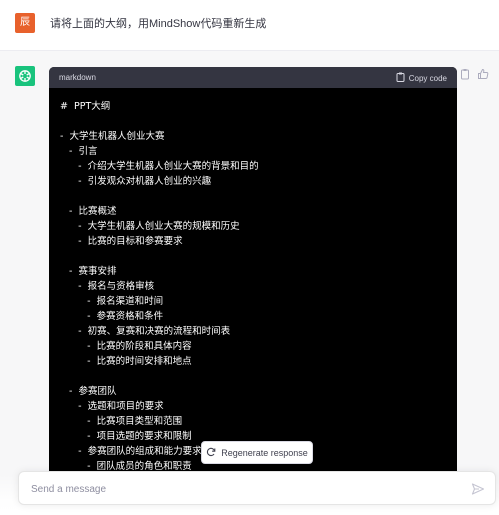  Describe the element at coordinates (88, 391) in the screenshot. I see `code-line: - 参赛团队` at that location.